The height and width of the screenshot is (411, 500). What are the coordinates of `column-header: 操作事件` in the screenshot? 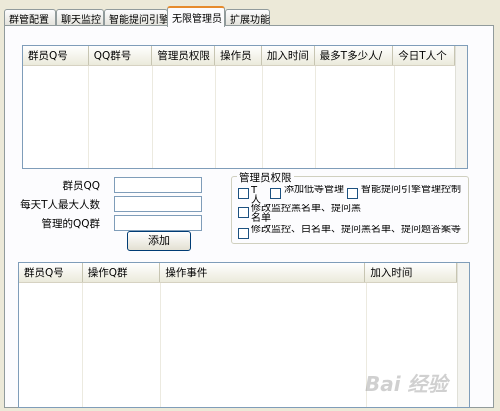 It's located at (263, 272).